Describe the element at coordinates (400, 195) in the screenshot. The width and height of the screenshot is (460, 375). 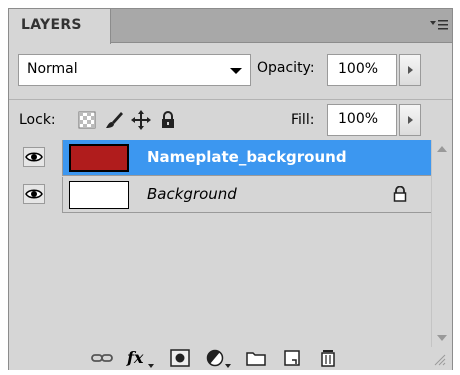
I see `layer-lock-icon` at that location.